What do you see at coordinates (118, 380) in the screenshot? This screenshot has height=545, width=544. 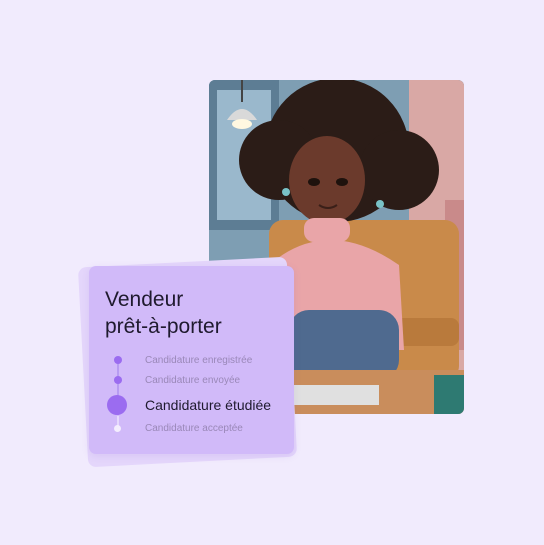 I see `step-dot-sent` at bounding box center [118, 380].